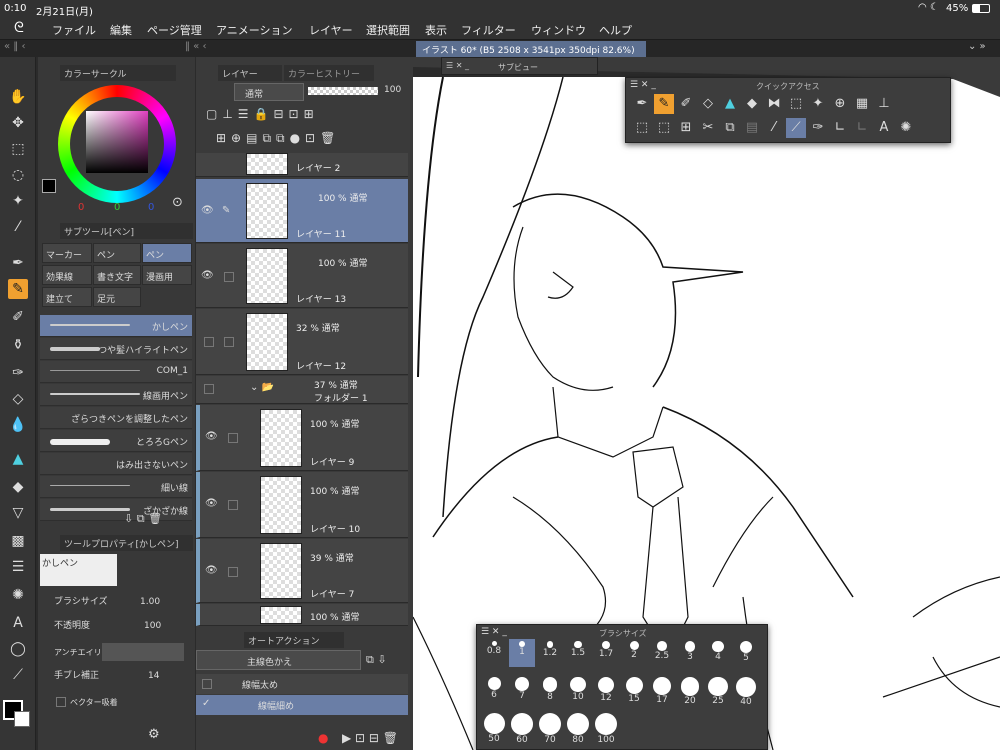 The width and height of the screenshot is (1000, 750). Describe the element at coordinates (116, 510) in the screenshot. I see `brush-item: ざかざか線` at that location.